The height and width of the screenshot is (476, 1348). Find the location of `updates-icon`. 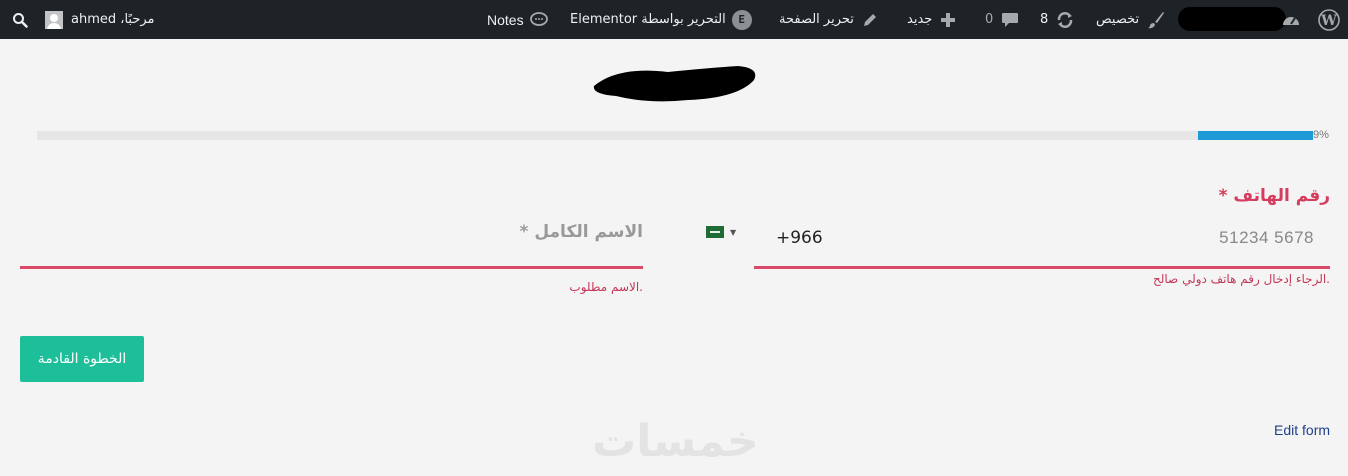

updates-icon is located at coordinates (1065, 20).